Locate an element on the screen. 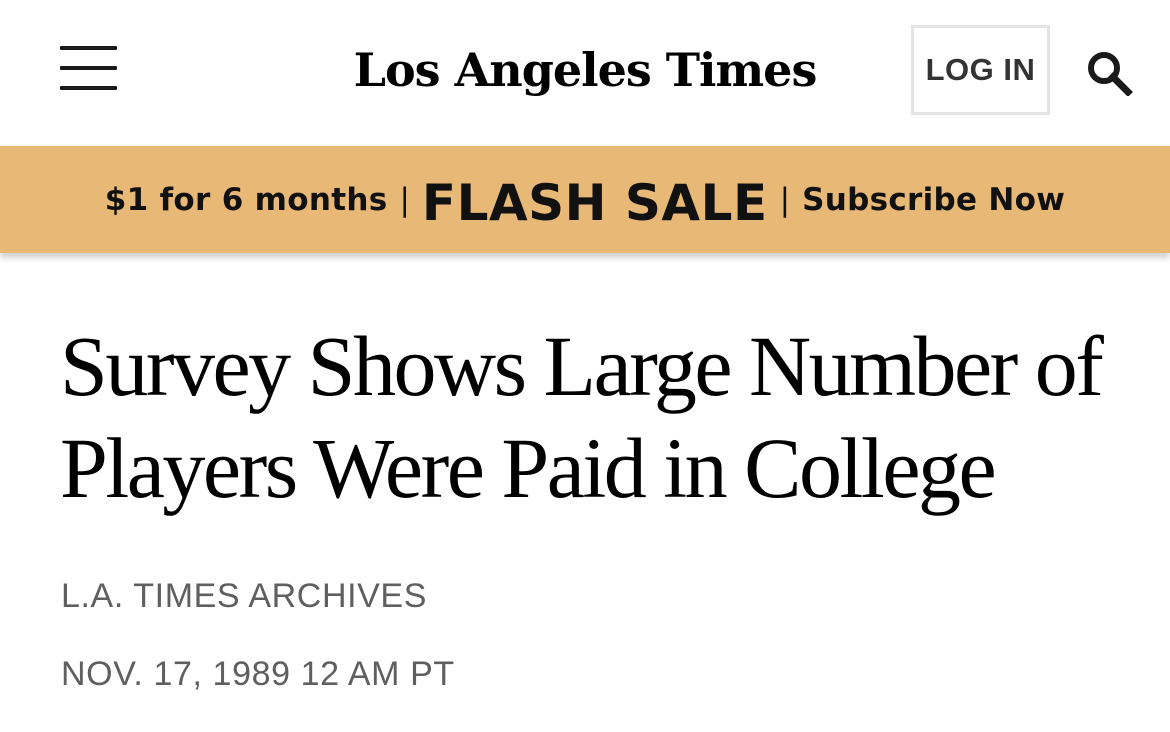  search-icon is located at coordinates (1110, 74).